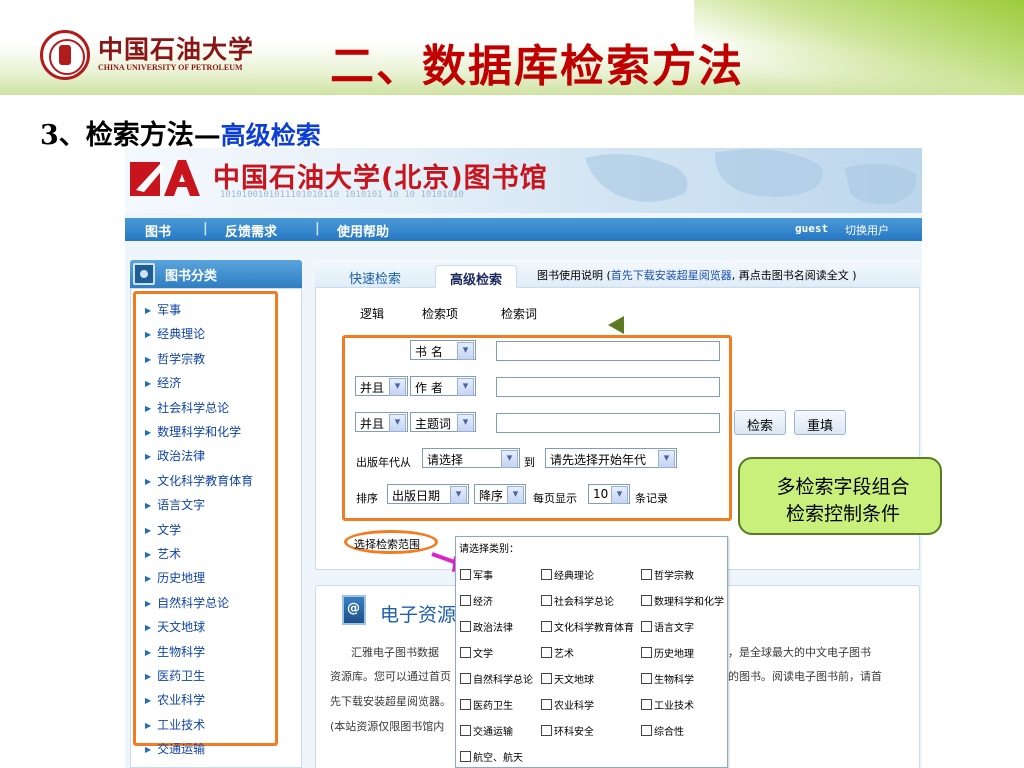  Describe the element at coordinates (367, 498) in the screenshot. I see `sort-label: 排序` at that location.